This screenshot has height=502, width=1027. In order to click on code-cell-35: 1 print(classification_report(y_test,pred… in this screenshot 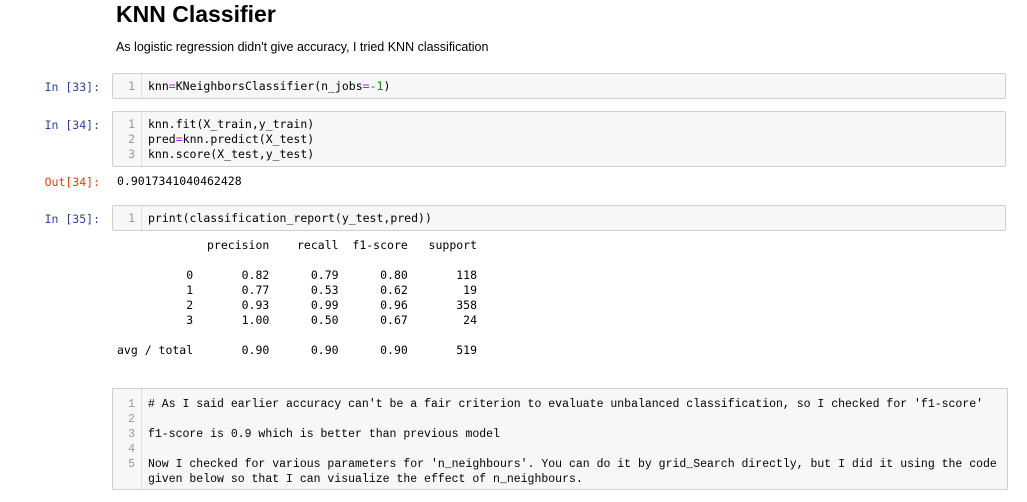, I will do `click(559, 218)`.